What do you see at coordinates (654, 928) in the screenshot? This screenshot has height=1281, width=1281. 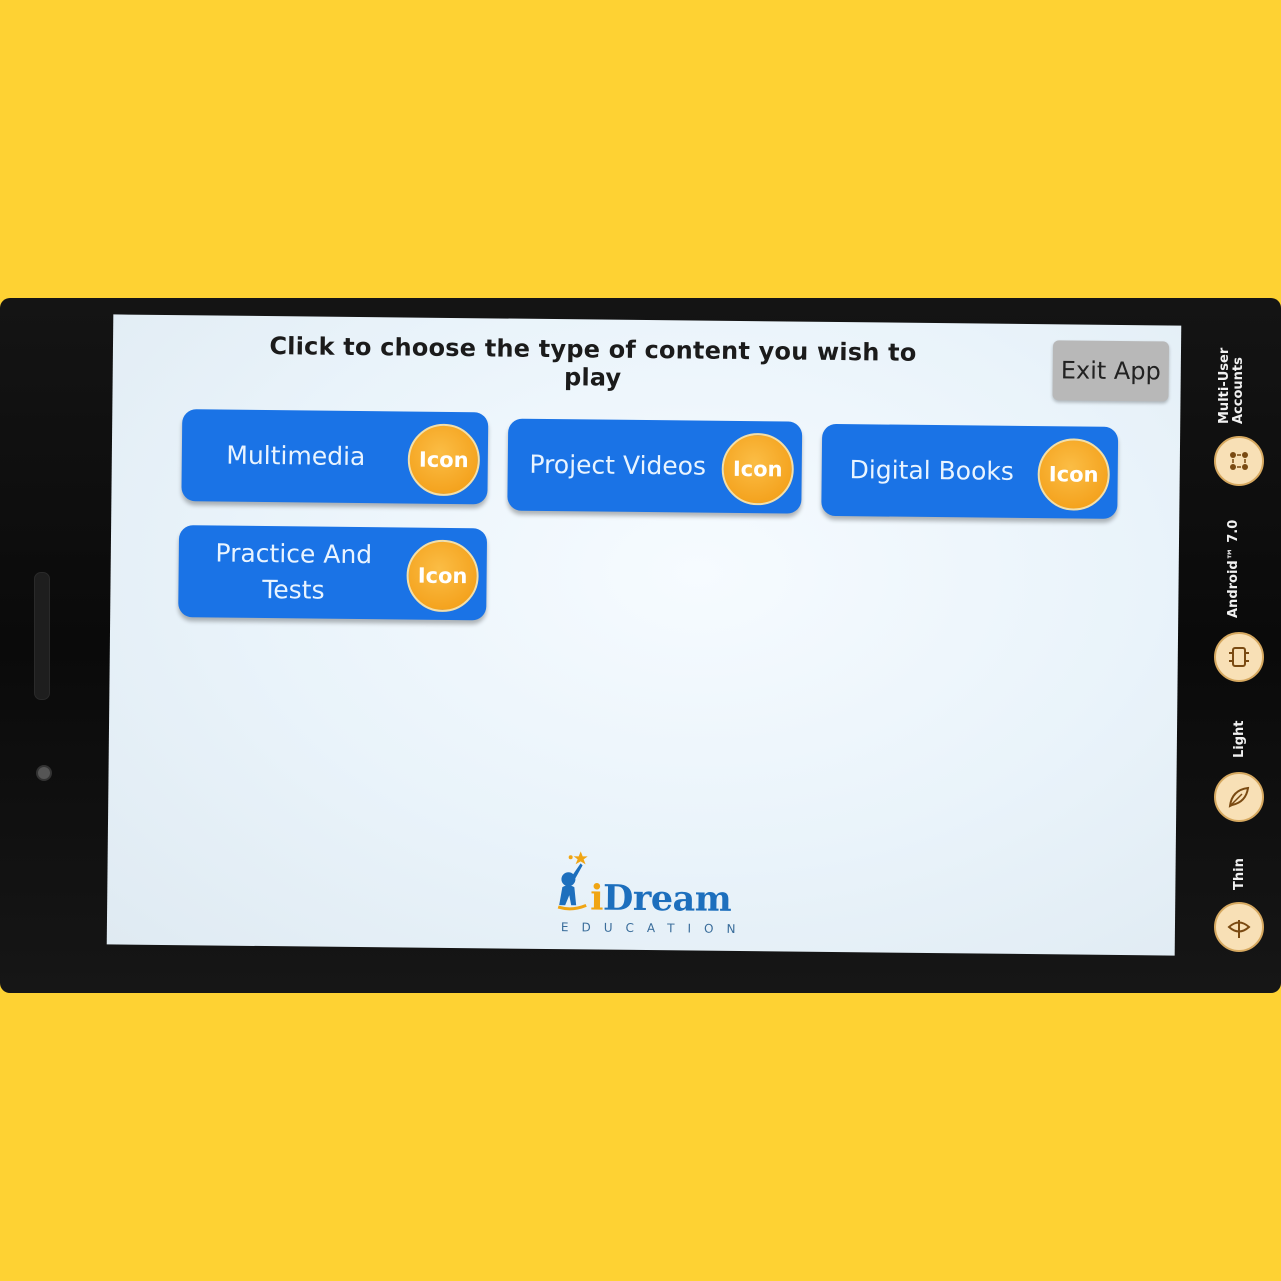 I see `logo-subtitle: EDUCATION` at bounding box center [654, 928].